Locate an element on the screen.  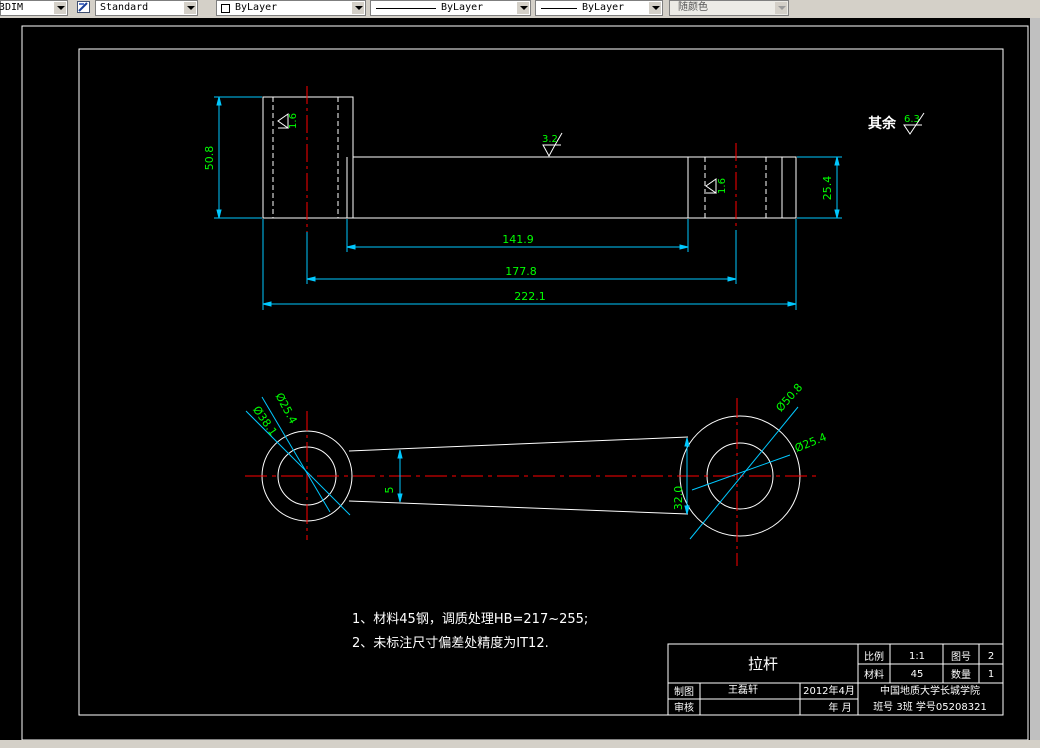
linetype-dropdown: ByLayer is located at coordinates (450, 8).